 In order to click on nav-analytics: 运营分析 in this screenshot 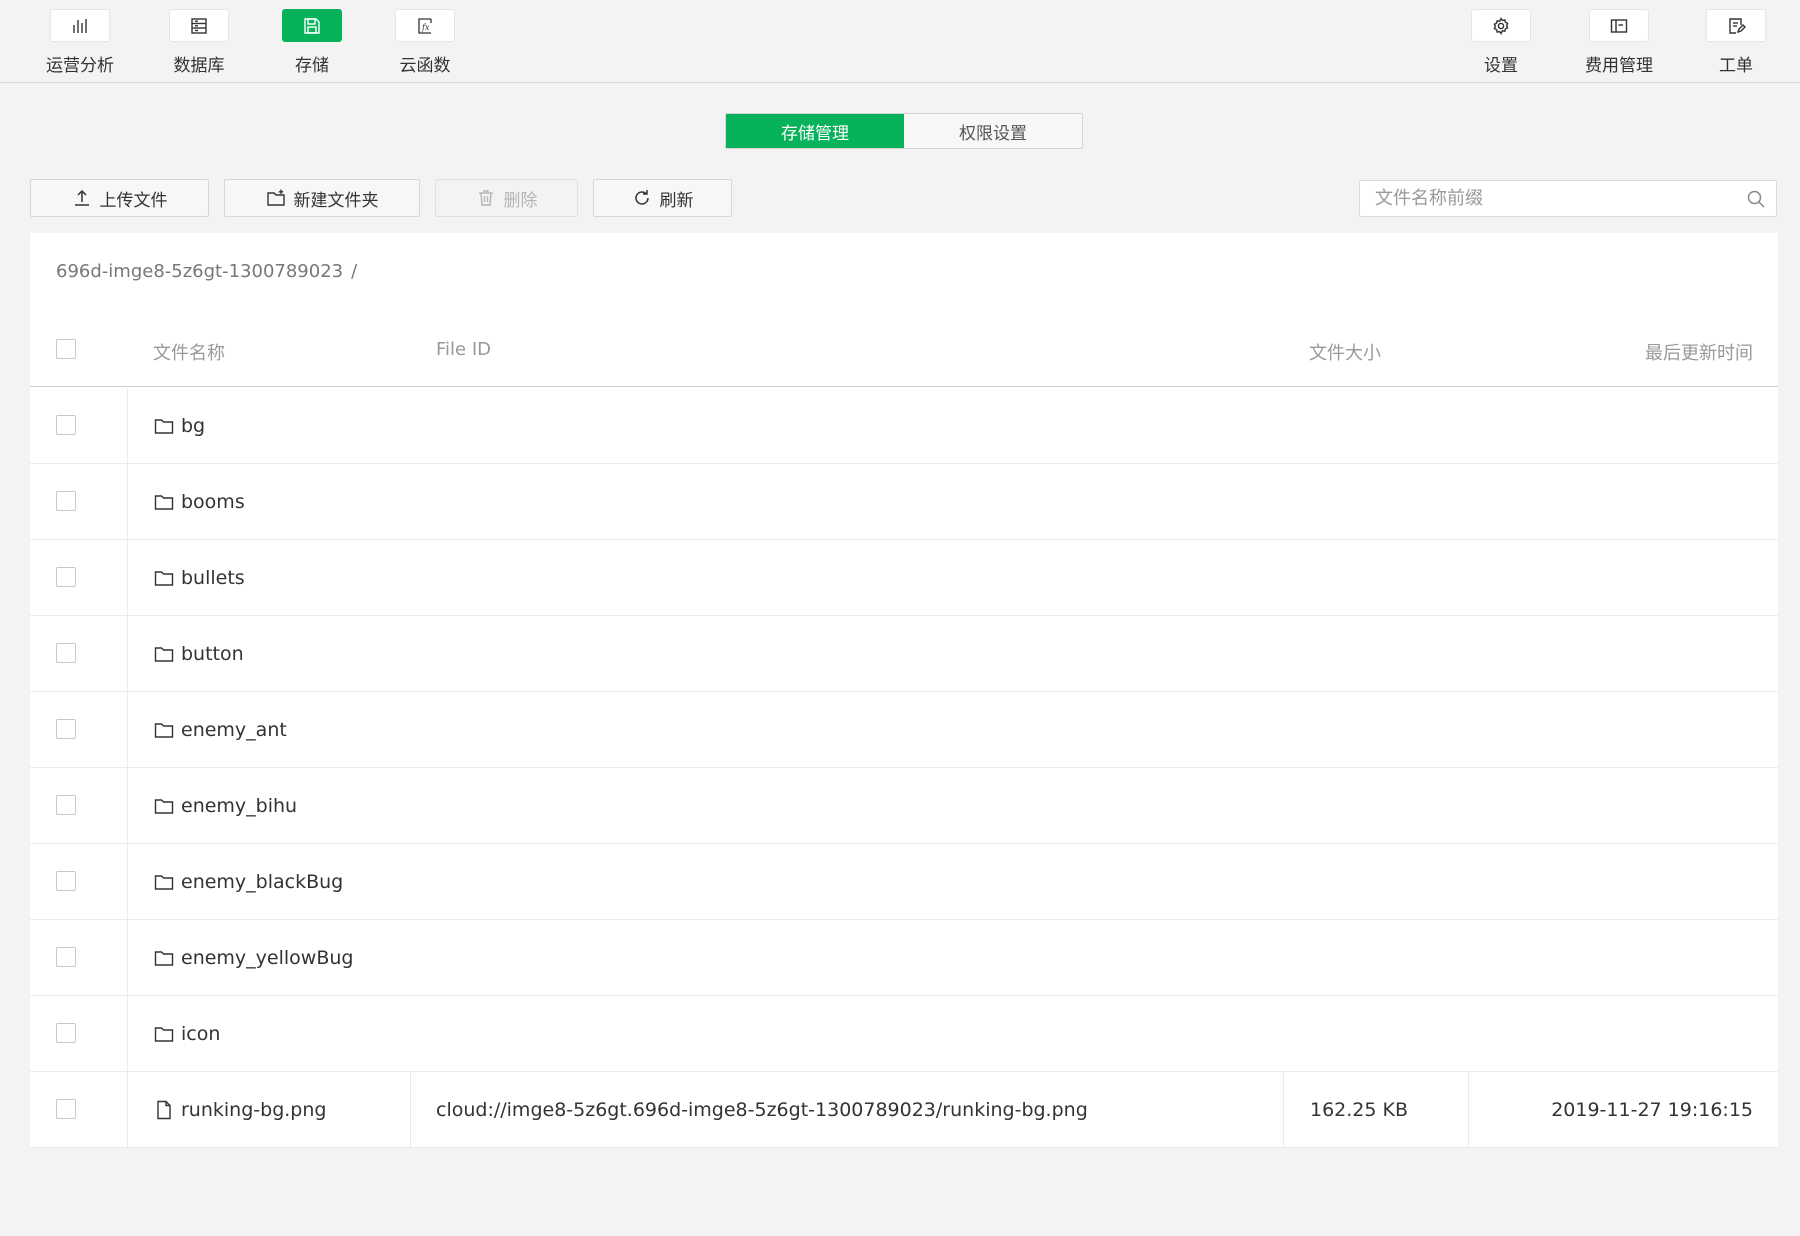, I will do `click(80, 44)`.